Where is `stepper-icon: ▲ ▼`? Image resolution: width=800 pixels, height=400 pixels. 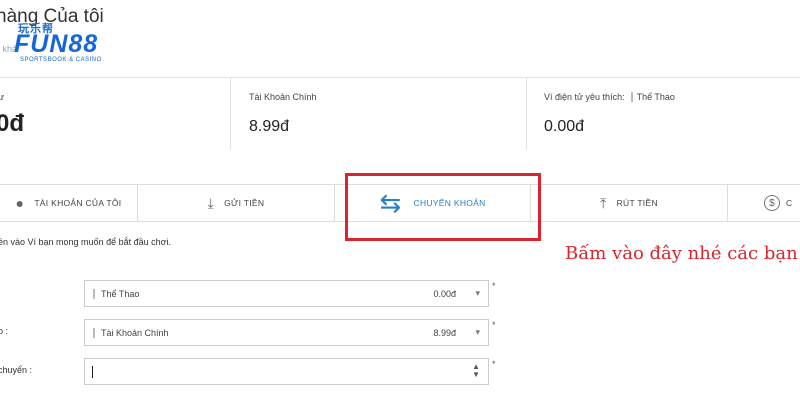 stepper-icon: ▲ ▼ is located at coordinates (476, 371).